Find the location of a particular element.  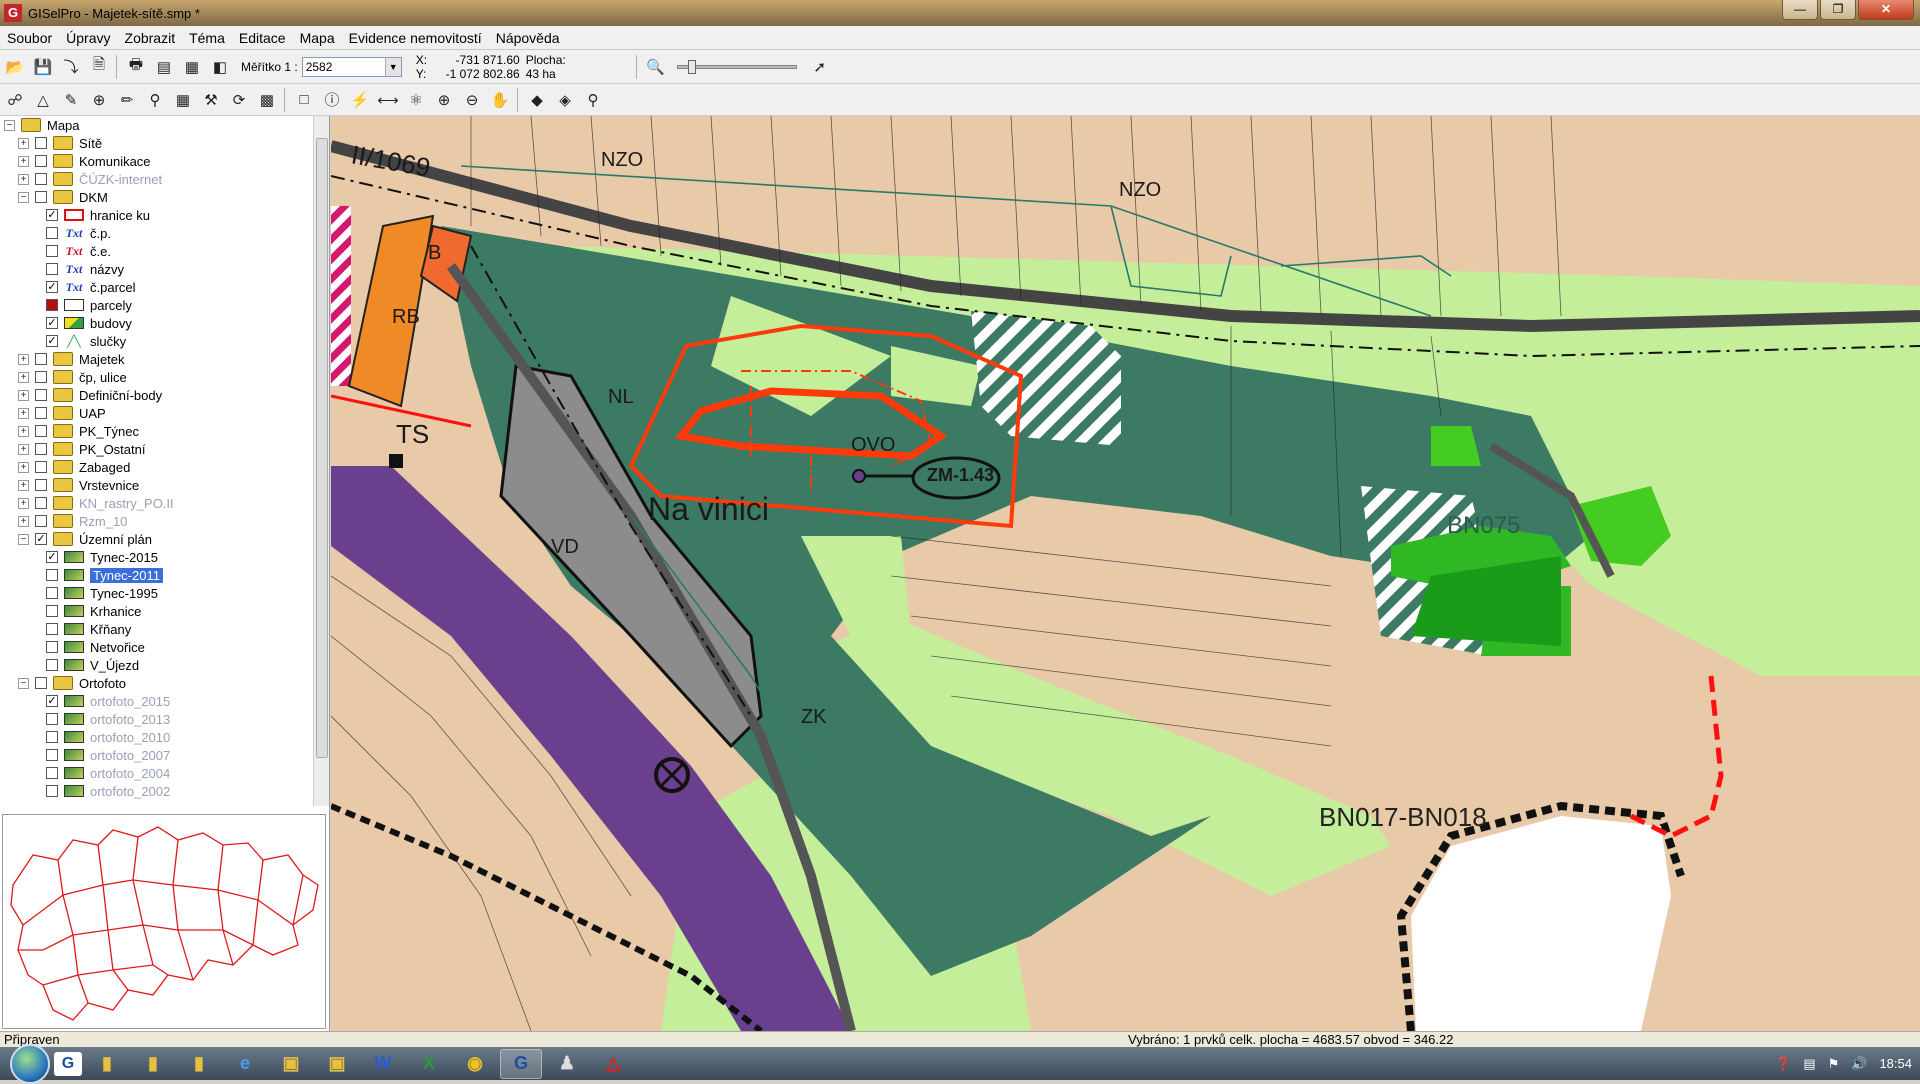

chrome-icon: ◉ is located at coordinates (475, 1064).